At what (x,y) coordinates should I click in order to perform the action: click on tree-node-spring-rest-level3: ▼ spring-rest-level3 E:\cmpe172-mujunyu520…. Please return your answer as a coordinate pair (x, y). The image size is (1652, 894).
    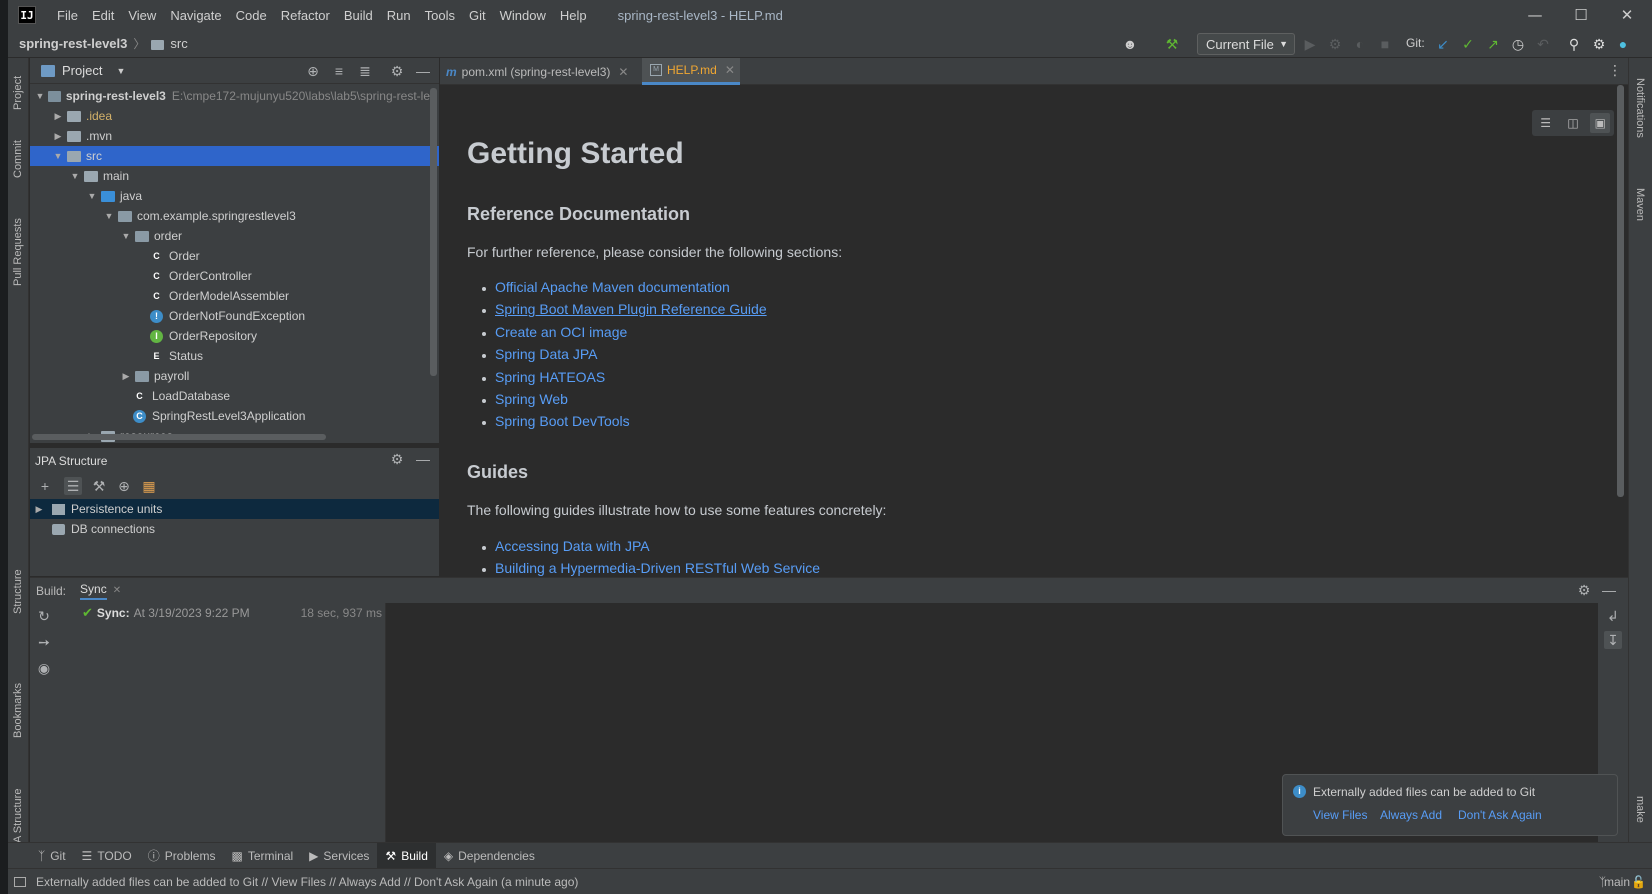
    Looking at the image, I should click on (230, 96).